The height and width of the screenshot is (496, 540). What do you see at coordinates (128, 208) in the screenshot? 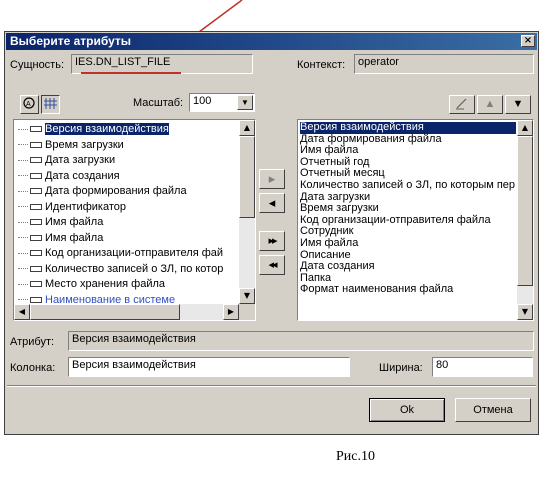
I see `list-item: Идентификатор` at bounding box center [128, 208].